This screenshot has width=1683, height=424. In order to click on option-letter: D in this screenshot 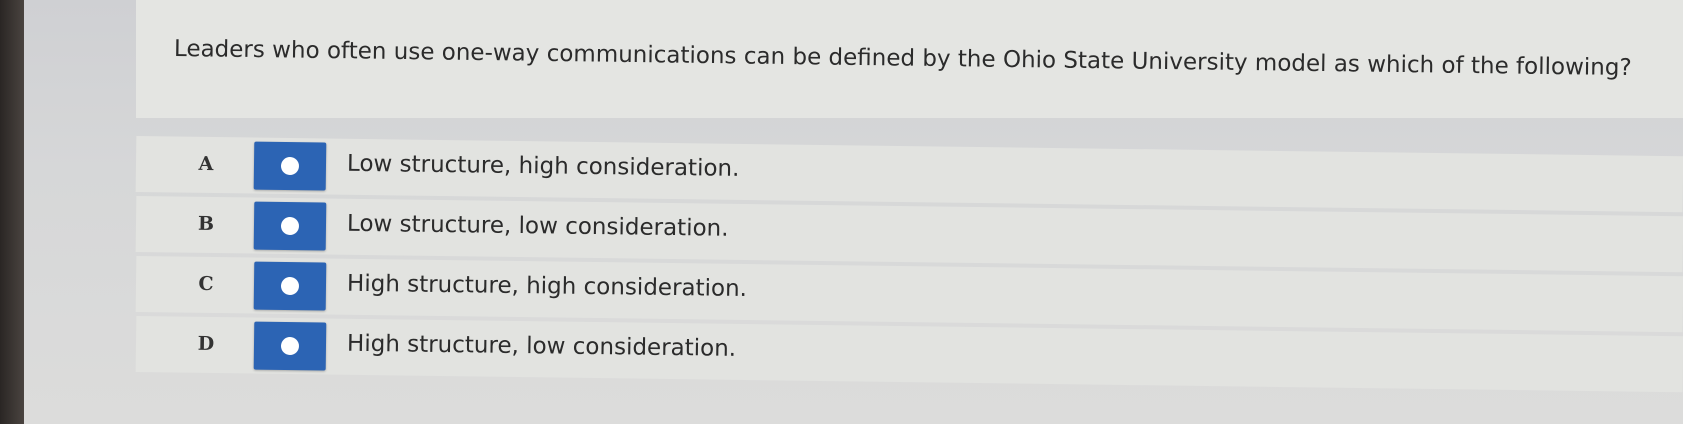, I will do `click(206, 344)`.